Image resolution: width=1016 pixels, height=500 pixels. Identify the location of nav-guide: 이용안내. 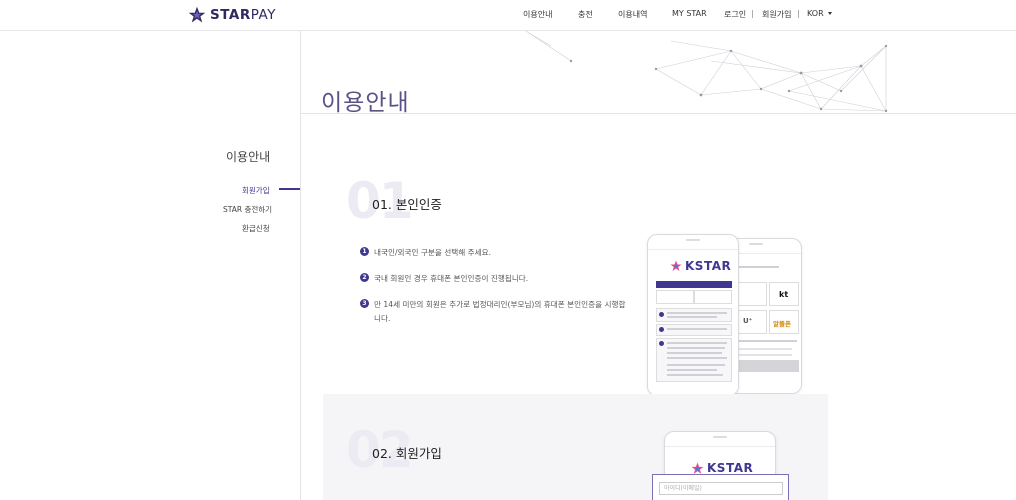
(537, 14).